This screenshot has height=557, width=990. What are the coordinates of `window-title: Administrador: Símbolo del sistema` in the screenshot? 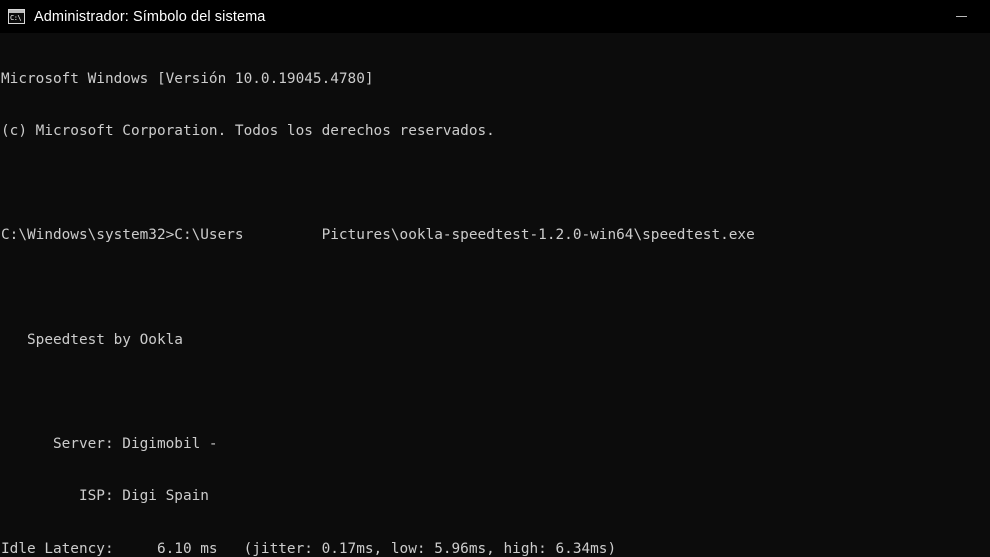 It's located at (150, 16).